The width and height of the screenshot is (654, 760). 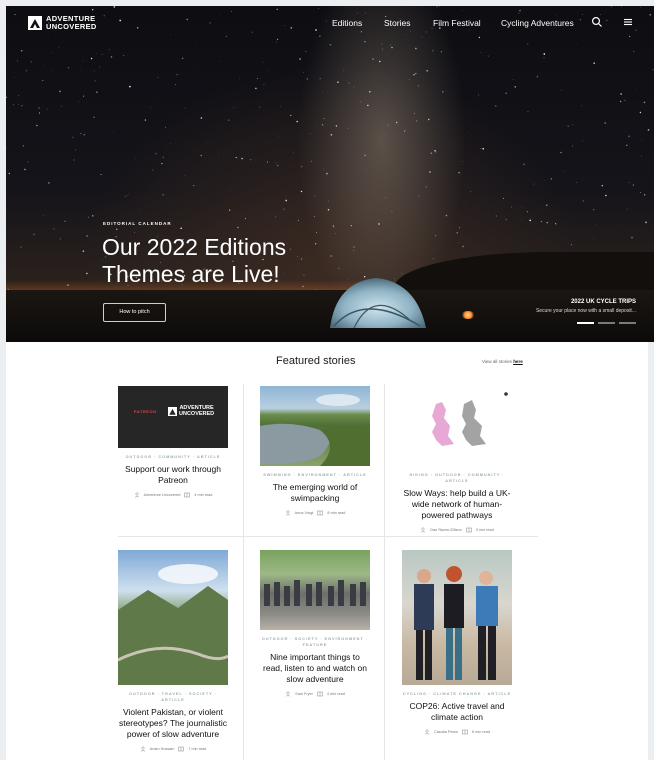 I want to click on nav-stories: Stories, so click(x=397, y=23).